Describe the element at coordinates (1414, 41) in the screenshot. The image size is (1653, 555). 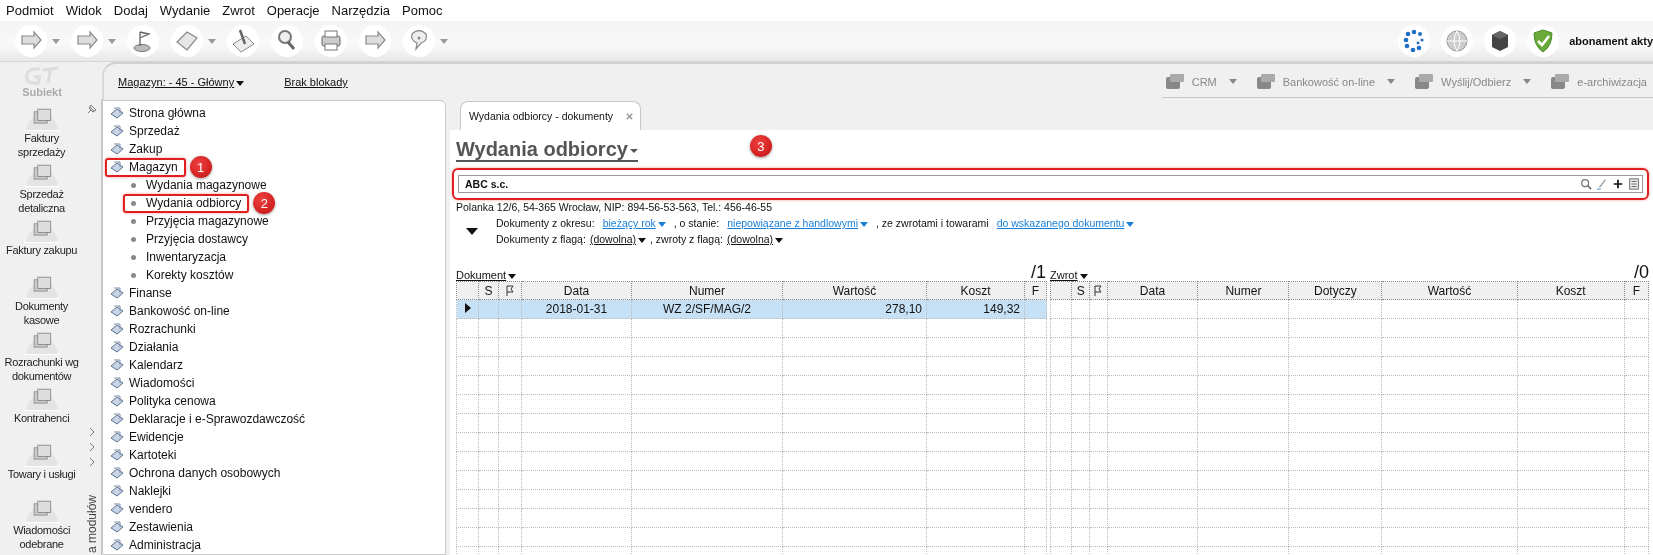
I see `spinner-icon` at that location.